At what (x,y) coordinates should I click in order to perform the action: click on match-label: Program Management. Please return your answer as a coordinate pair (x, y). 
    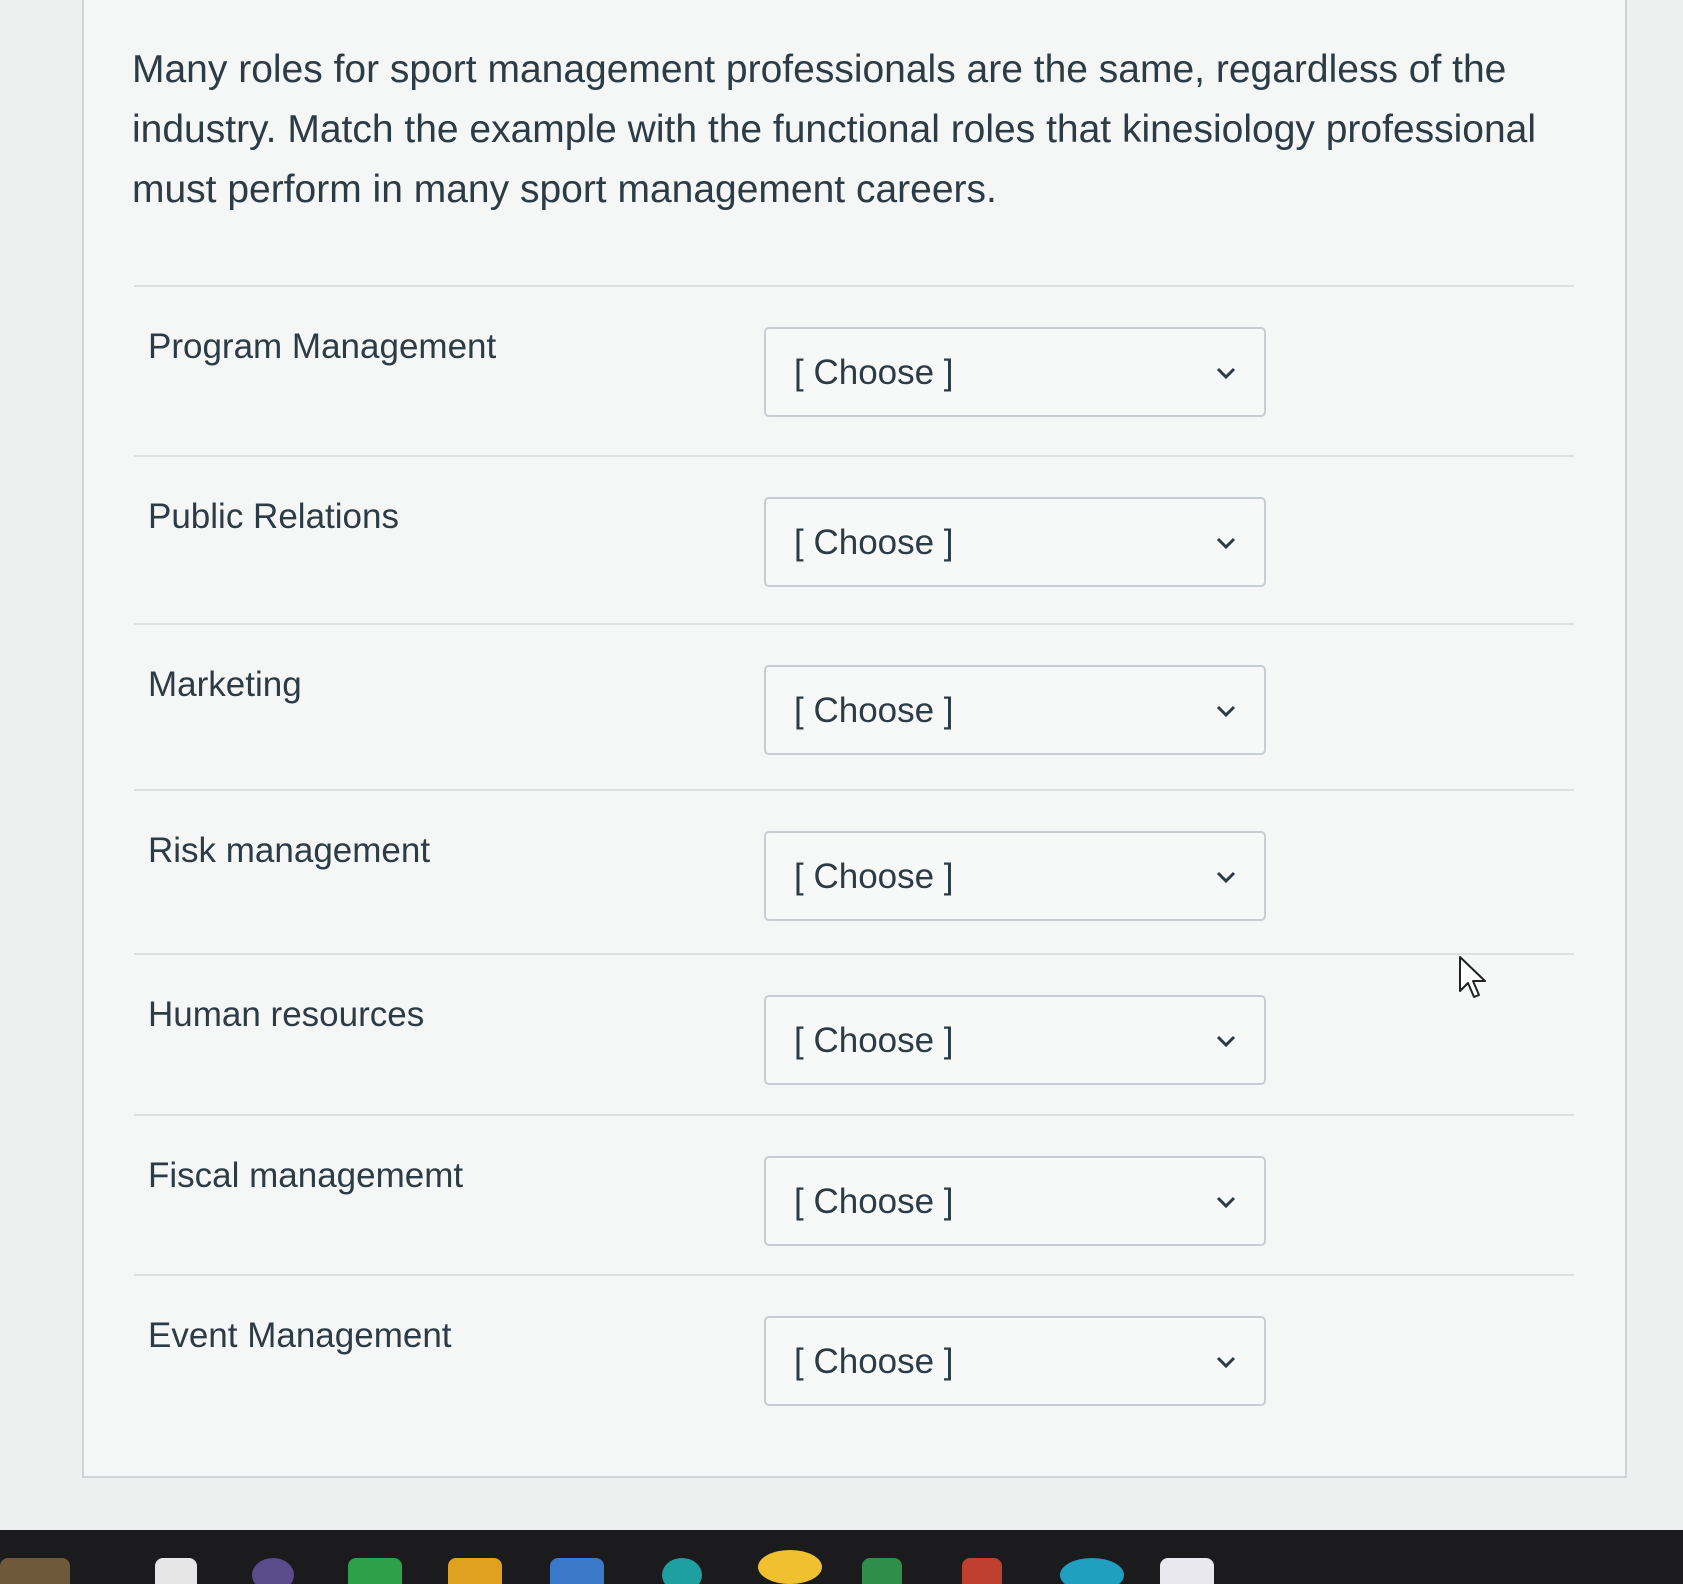
    Looking at the image, I should click on (322, 346).